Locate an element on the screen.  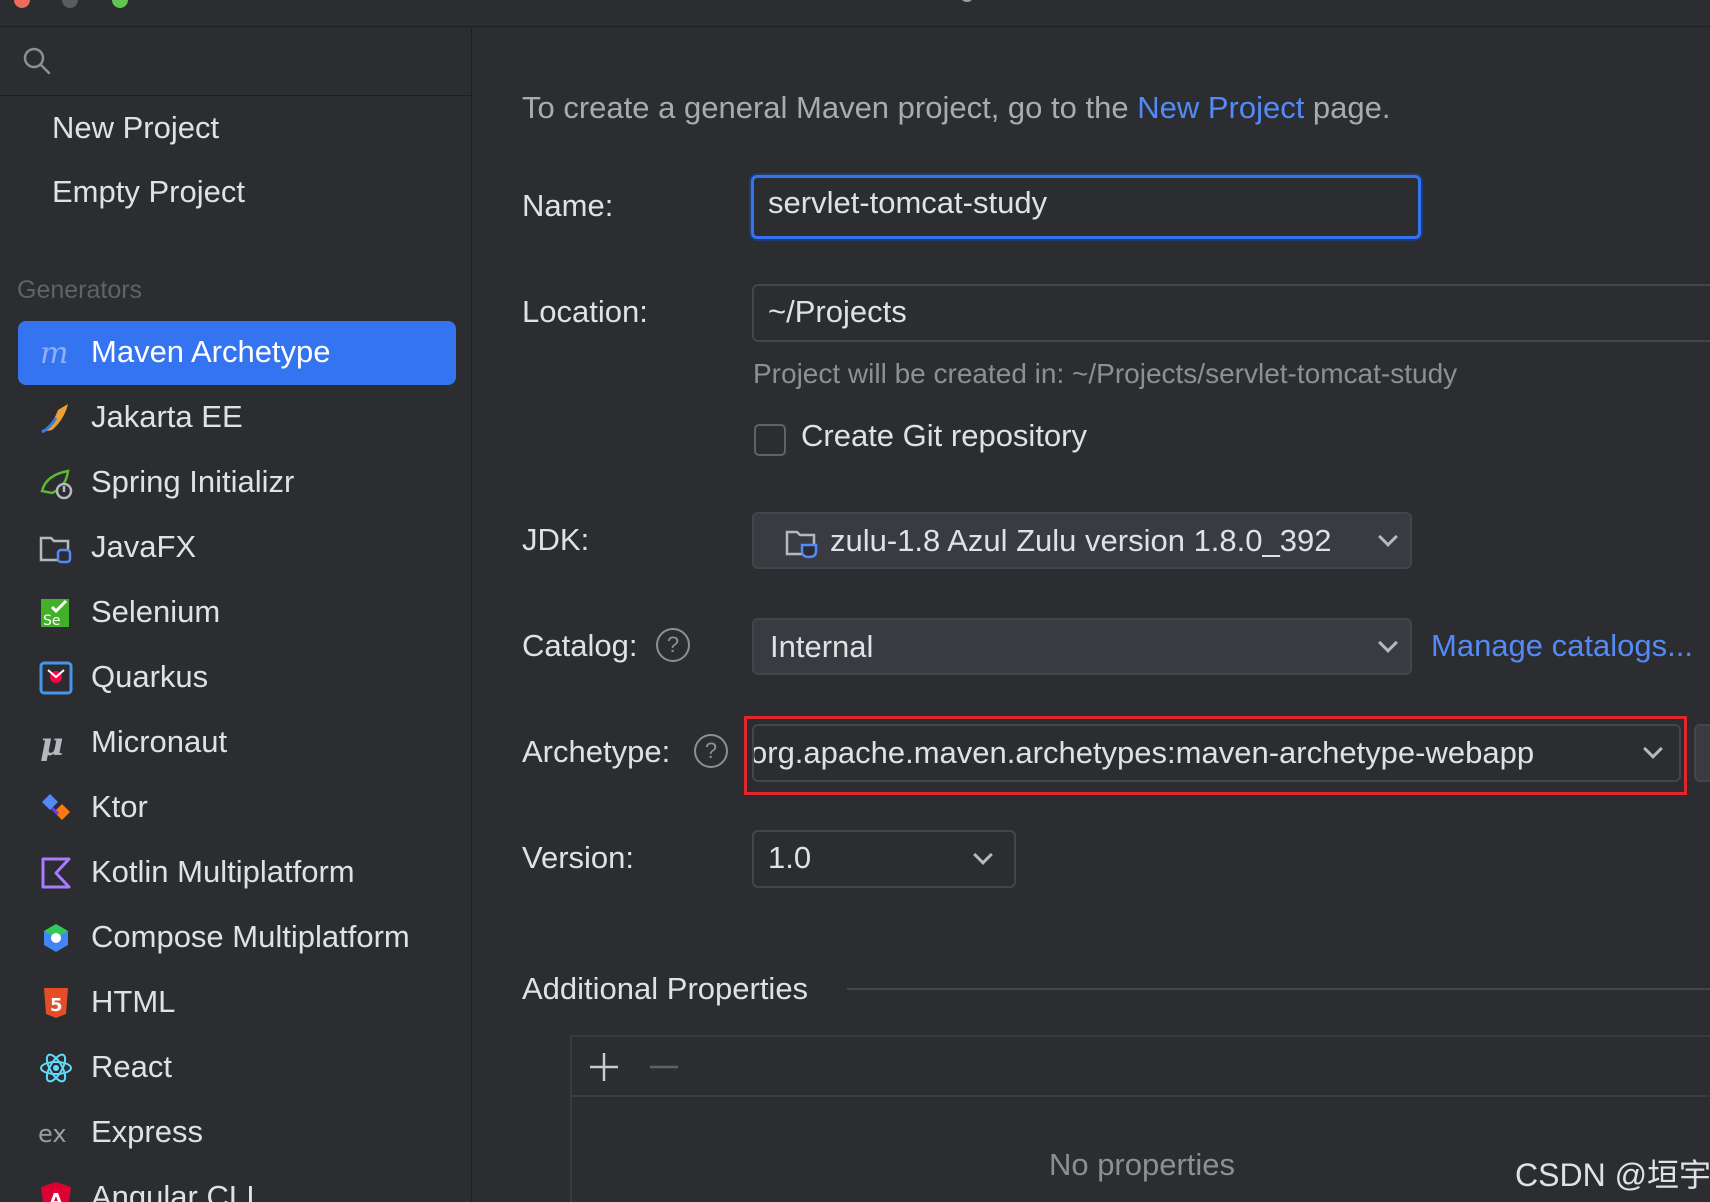
javafx-icon is located at coordinates (55, 550).